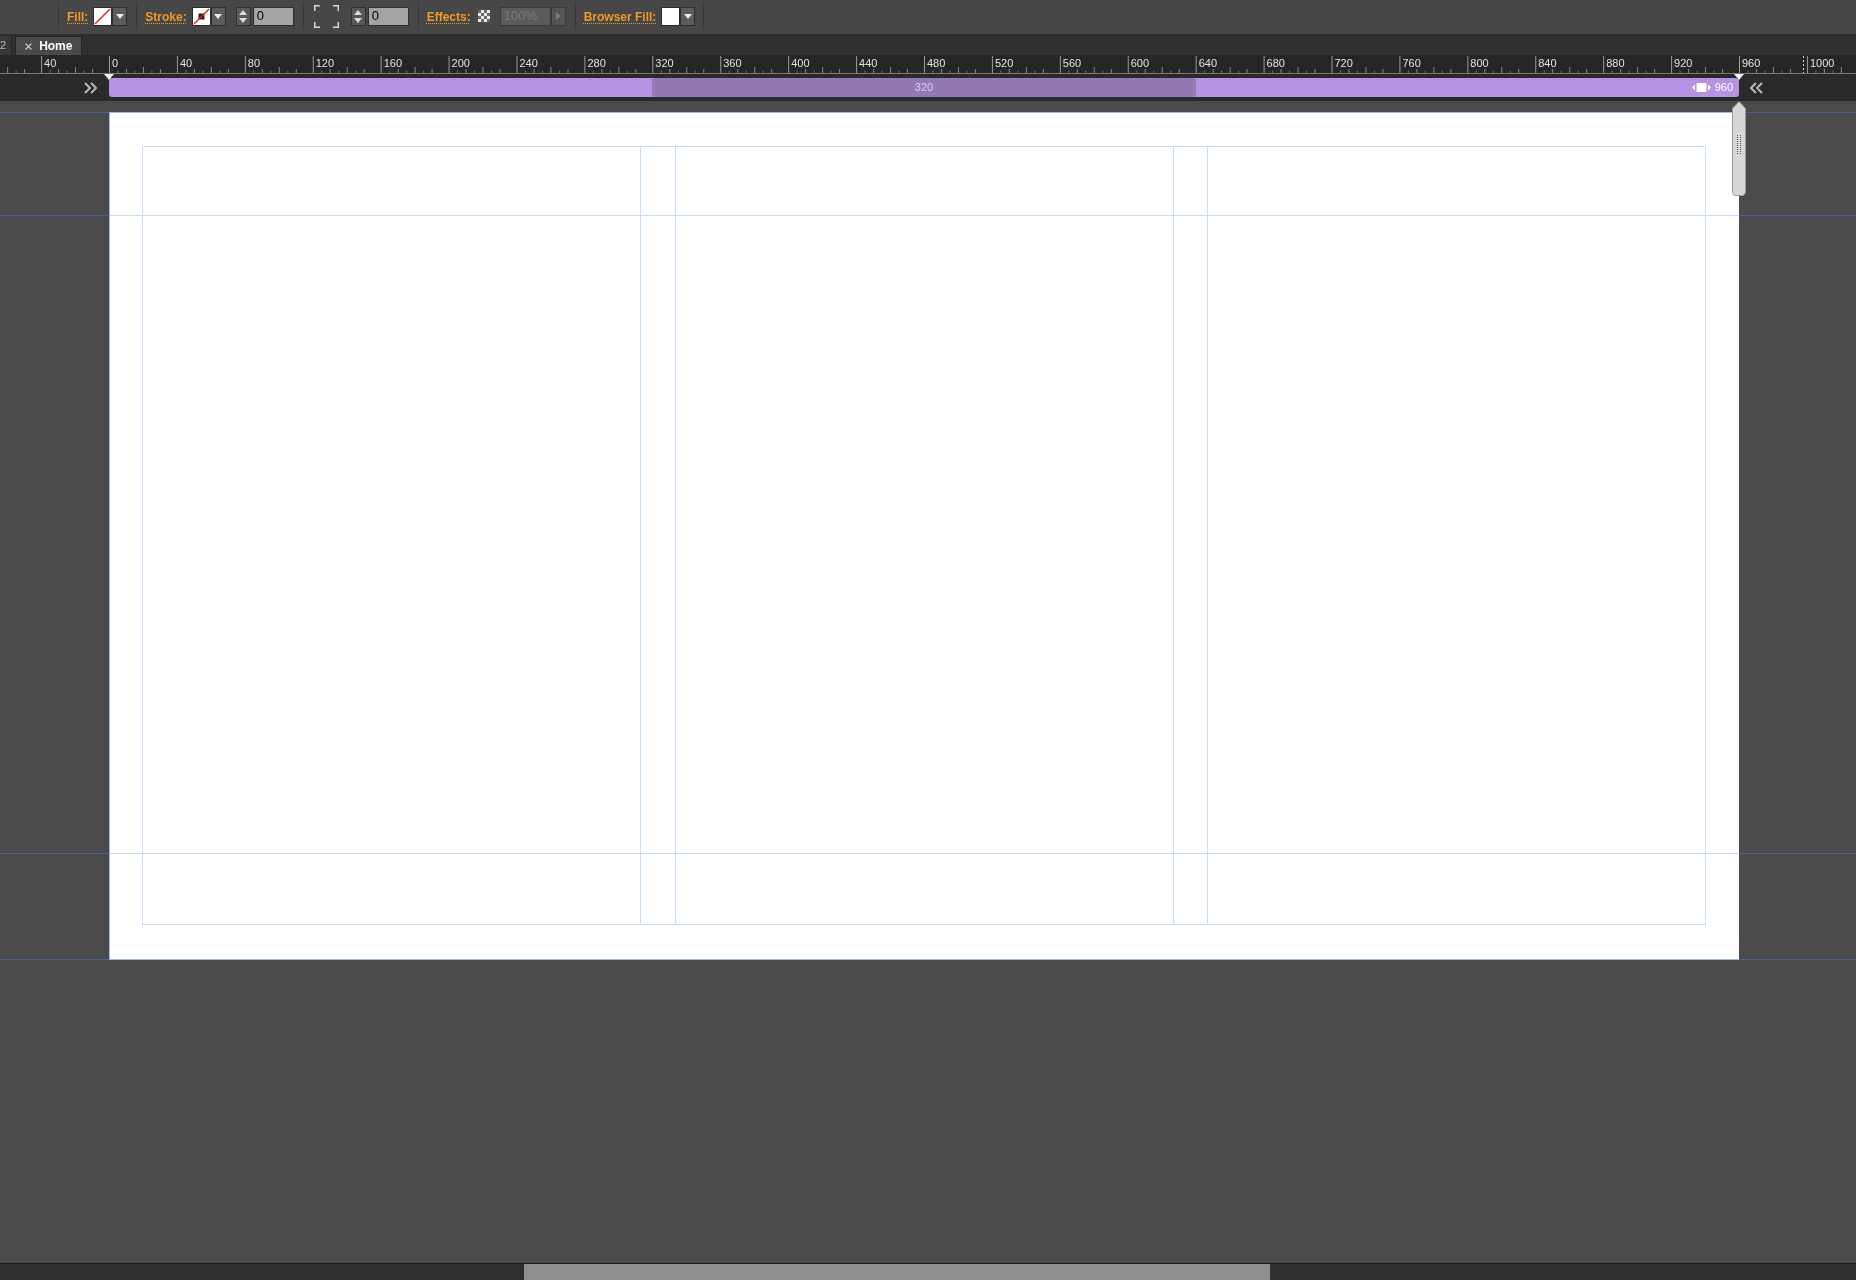  Describe the element at coordinates (1004, 63) in the screenshot. I see `ruler-label: 520` at that location.